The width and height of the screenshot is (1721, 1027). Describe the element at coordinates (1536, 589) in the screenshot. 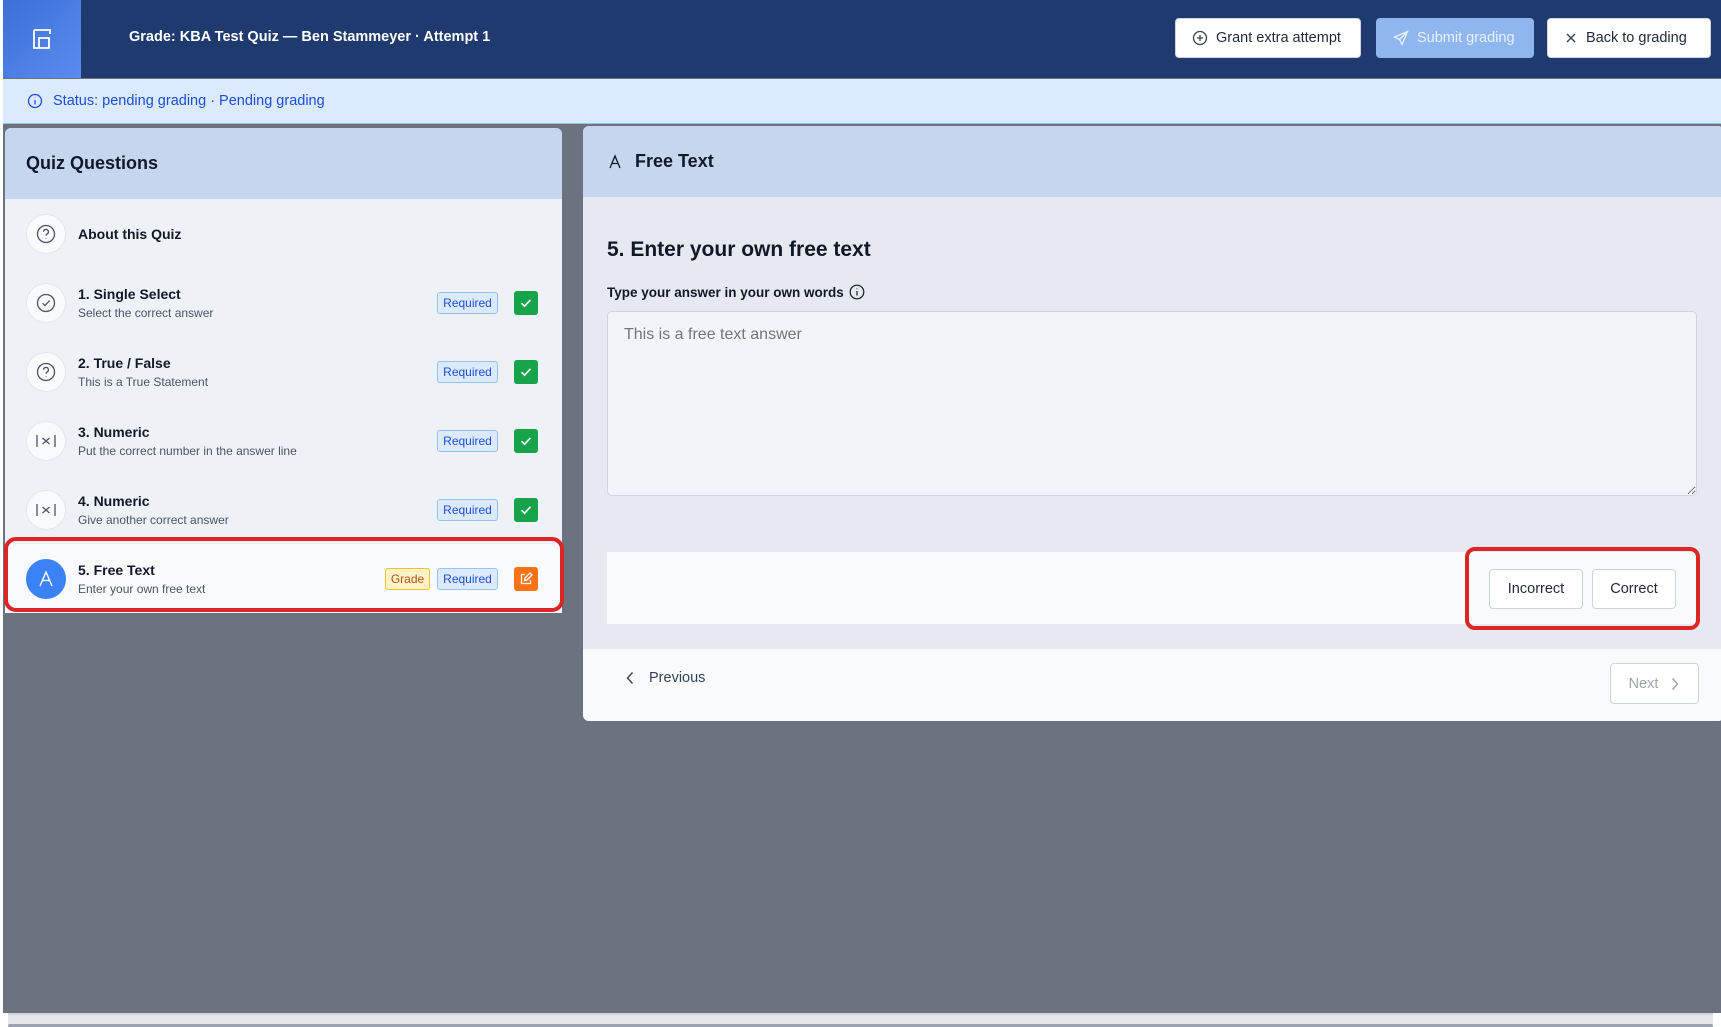

I see `incorrect-button: Incorrect` at that location.